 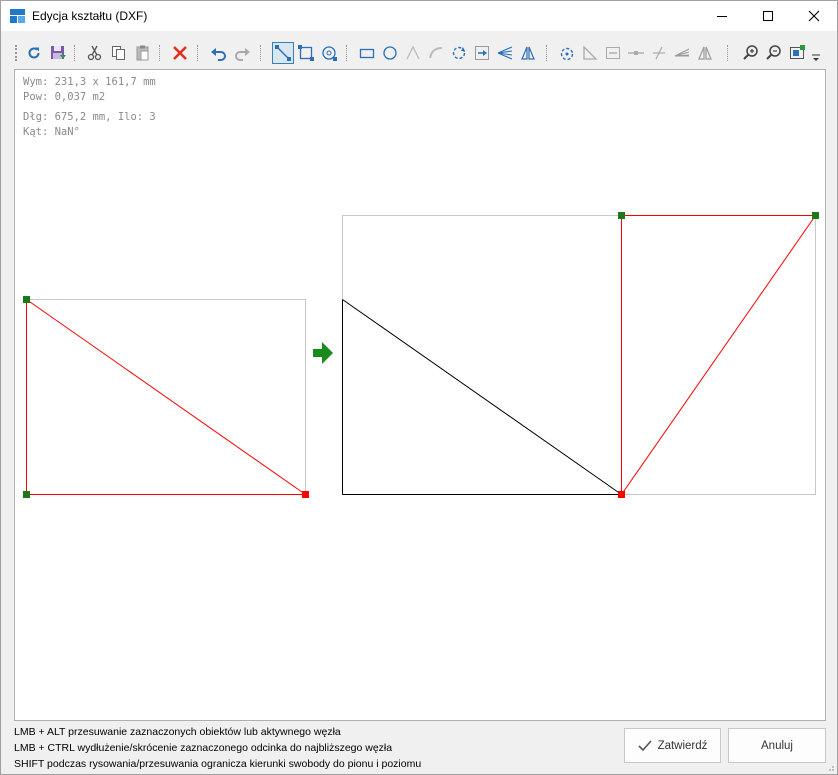 I want to click on zoom-in-icon, so click(x=750, y=52).